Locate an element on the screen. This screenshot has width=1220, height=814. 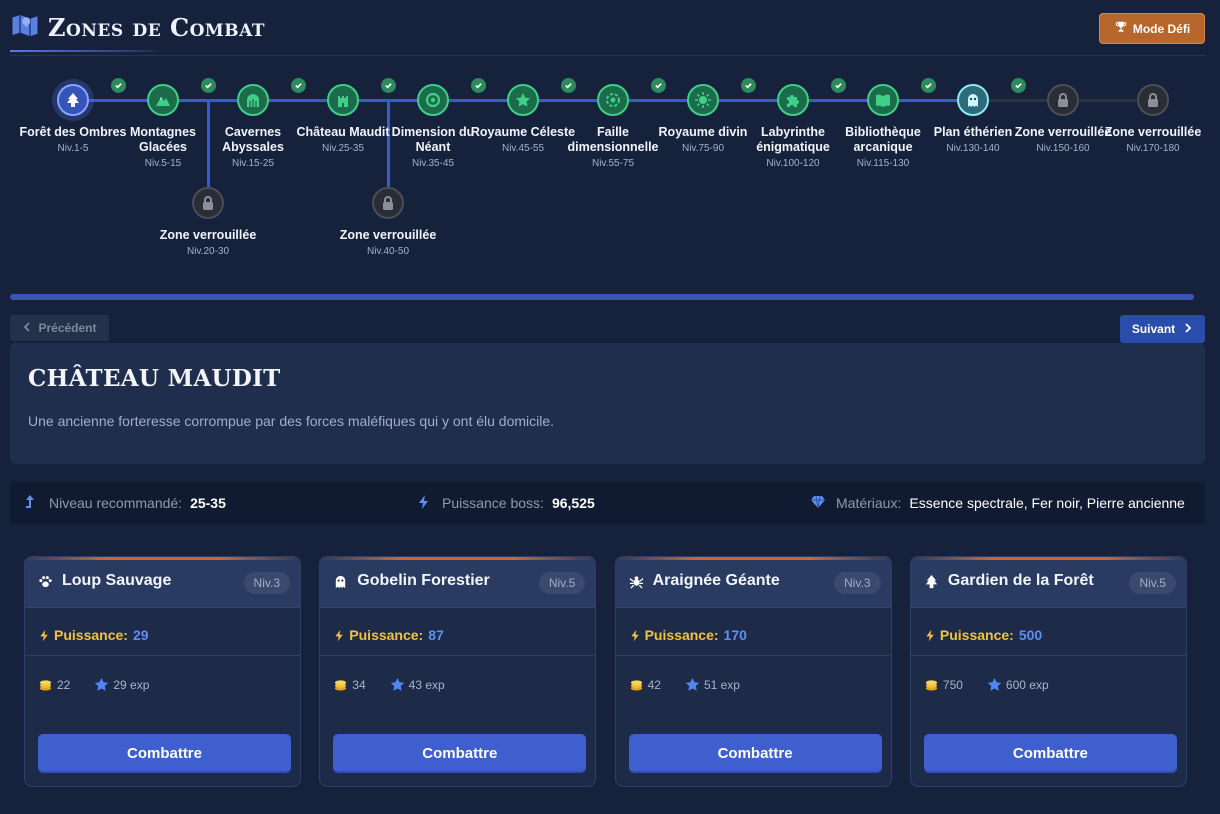
next-button: Suivant is located at coordinates (1162, 329).